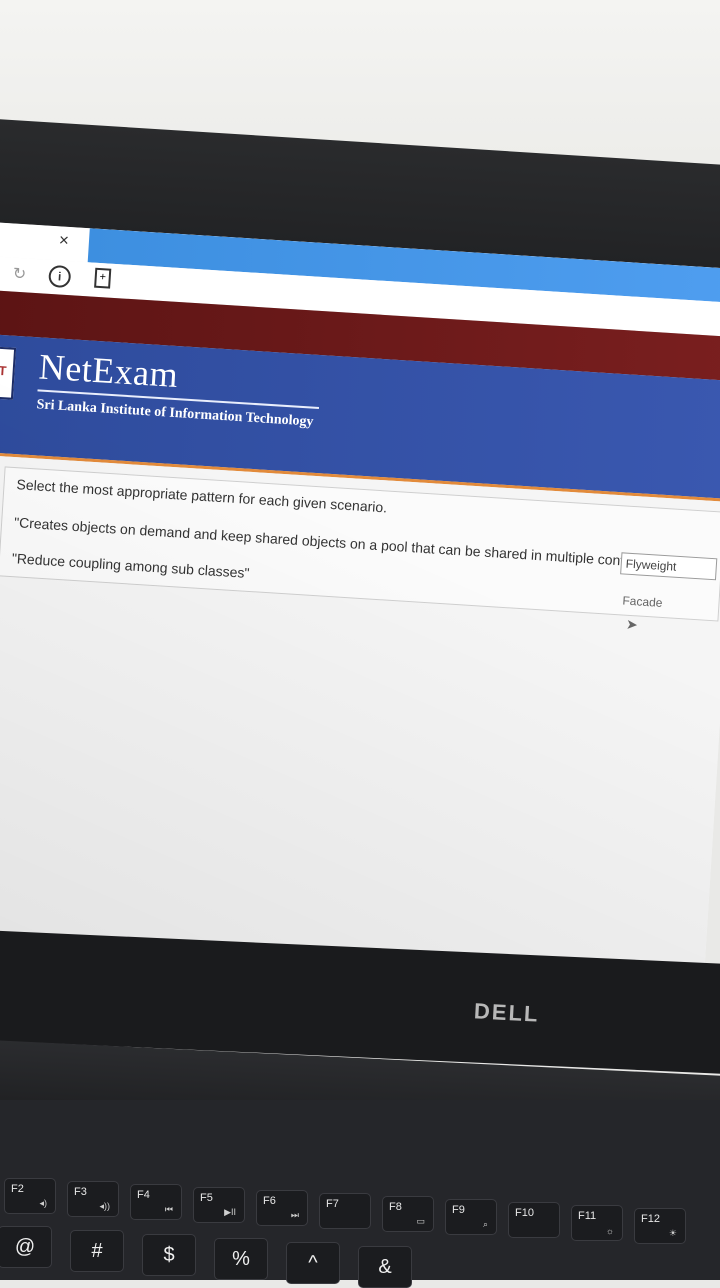 Image resolution: width=720 pixels, height=1288 pixels. I want to click on function-key-icon: ☼, so click(609, 1231).